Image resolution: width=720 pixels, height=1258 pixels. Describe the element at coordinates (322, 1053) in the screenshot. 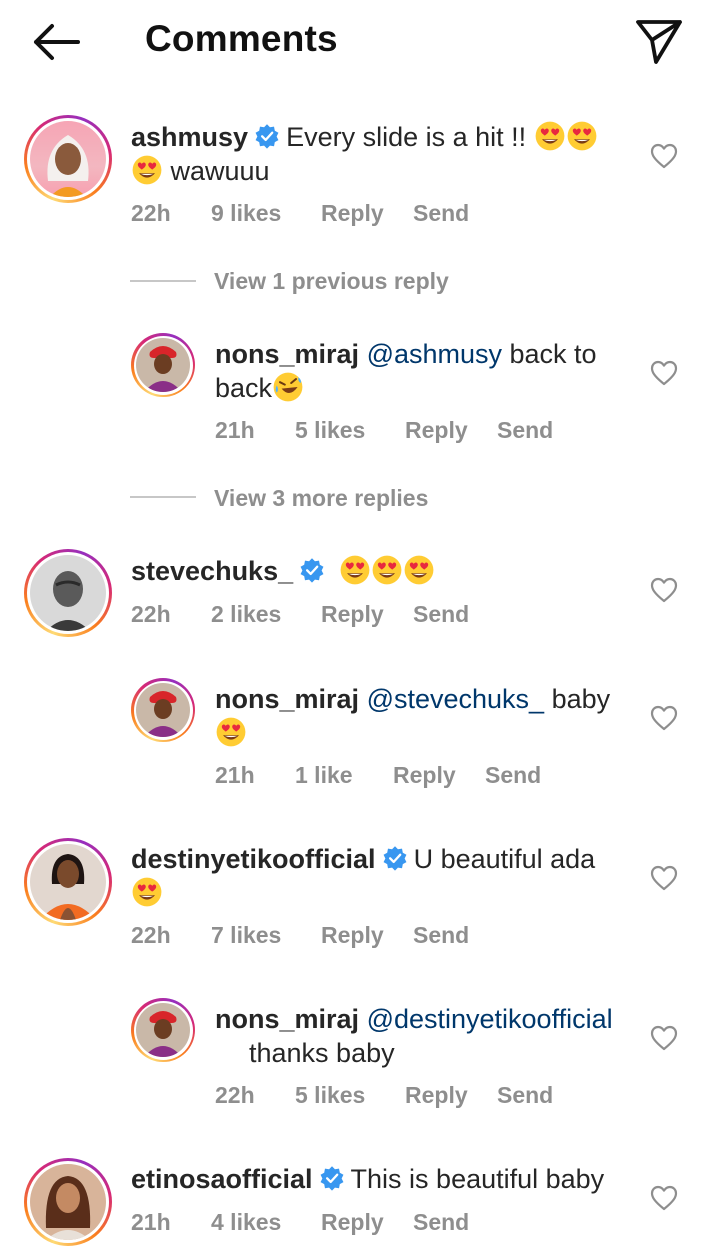

I see `comment-text: thanks baby` at that location.